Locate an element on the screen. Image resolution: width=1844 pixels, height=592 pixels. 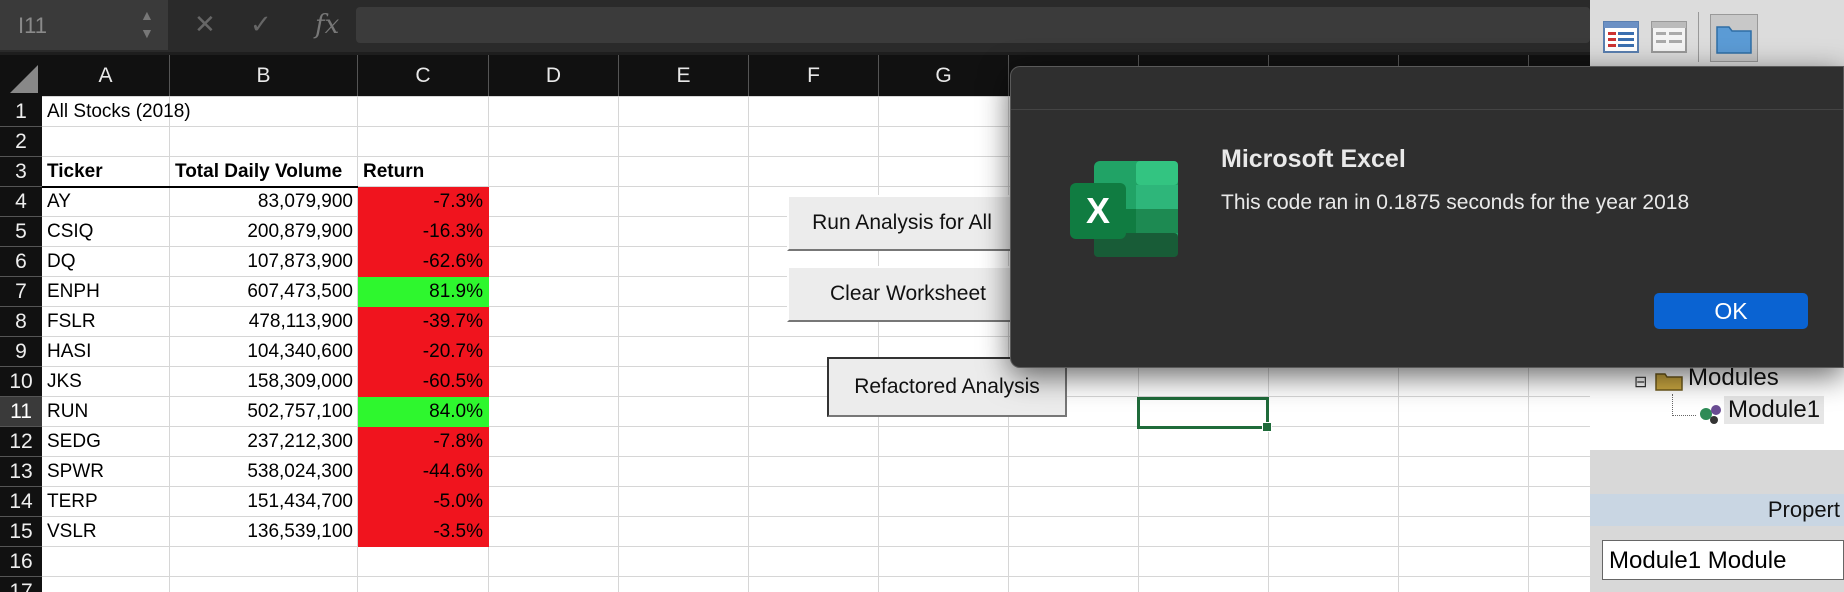
name-box-spinner-icon: ▲ ▼ is located at coordinates (147, 24).